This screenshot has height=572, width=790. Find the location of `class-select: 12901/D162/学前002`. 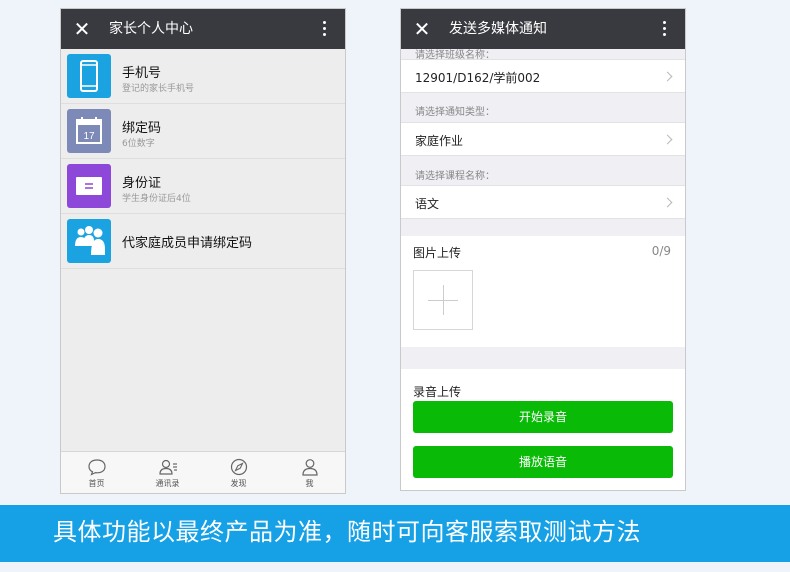

class-select: 12901/D162/学前002 is located at coordinates (543, 76).